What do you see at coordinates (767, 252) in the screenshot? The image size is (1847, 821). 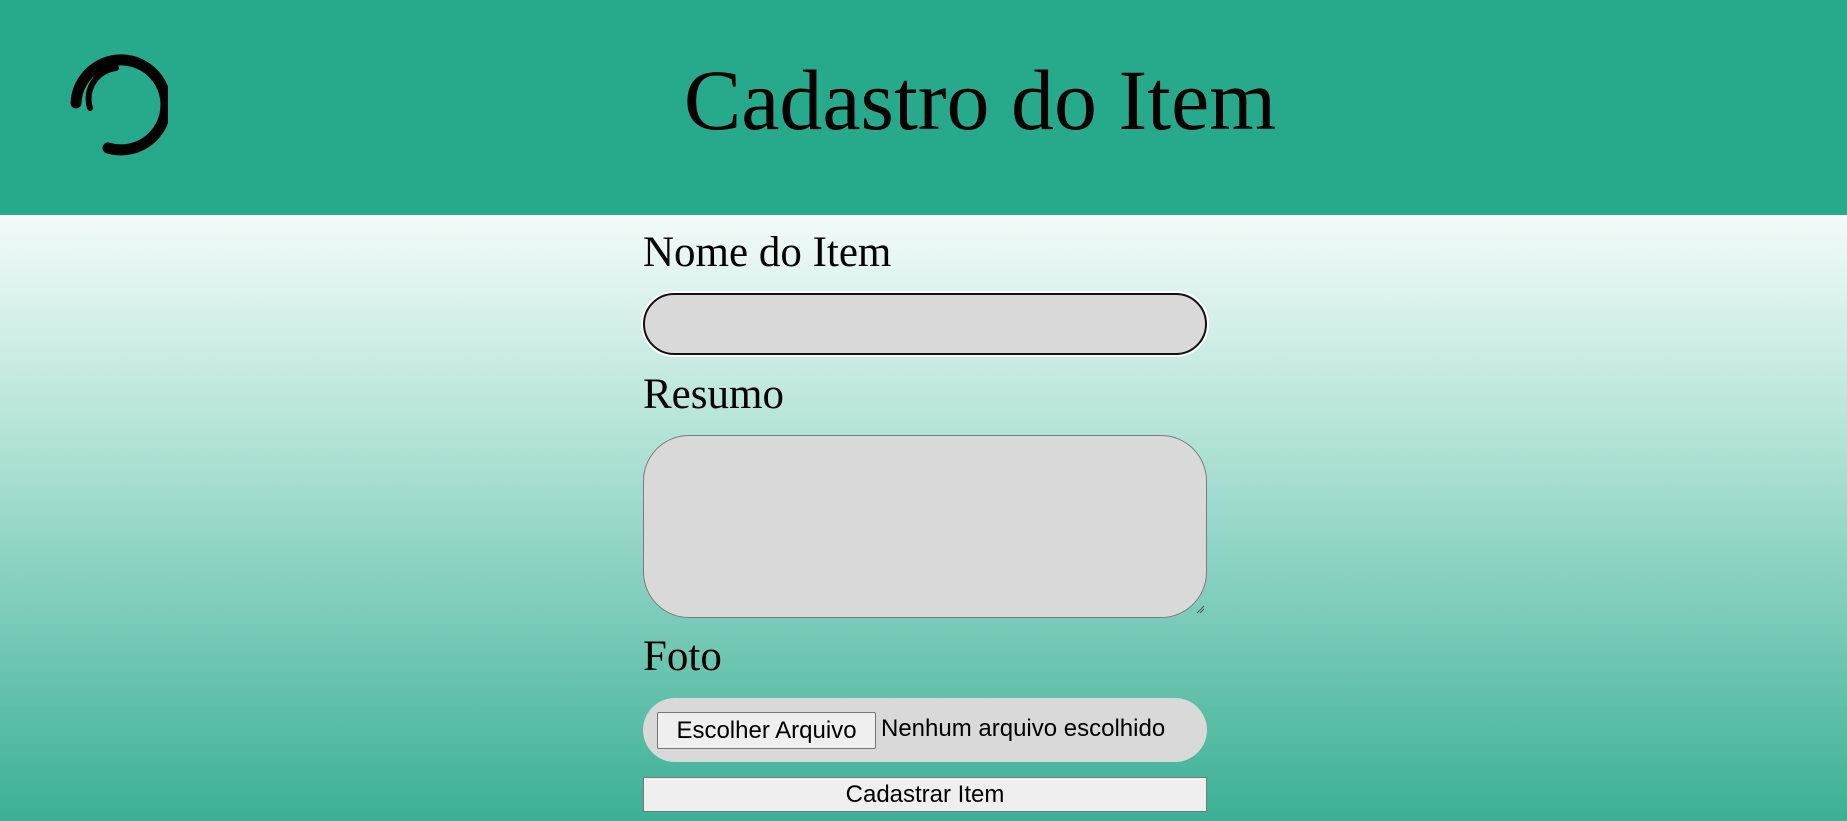 I see `item-name-label: Nome do Item` at bounding box center [767, 252].